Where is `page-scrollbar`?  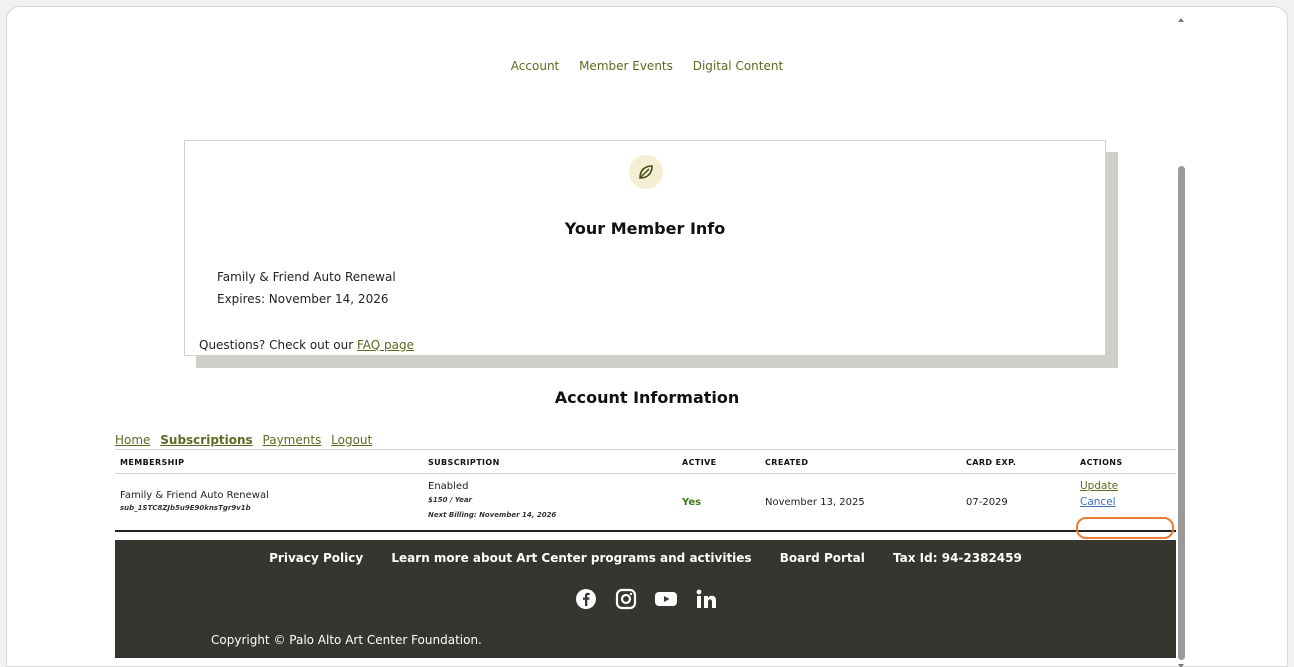 page-scrollbar is located at coordinates (1182, 340).